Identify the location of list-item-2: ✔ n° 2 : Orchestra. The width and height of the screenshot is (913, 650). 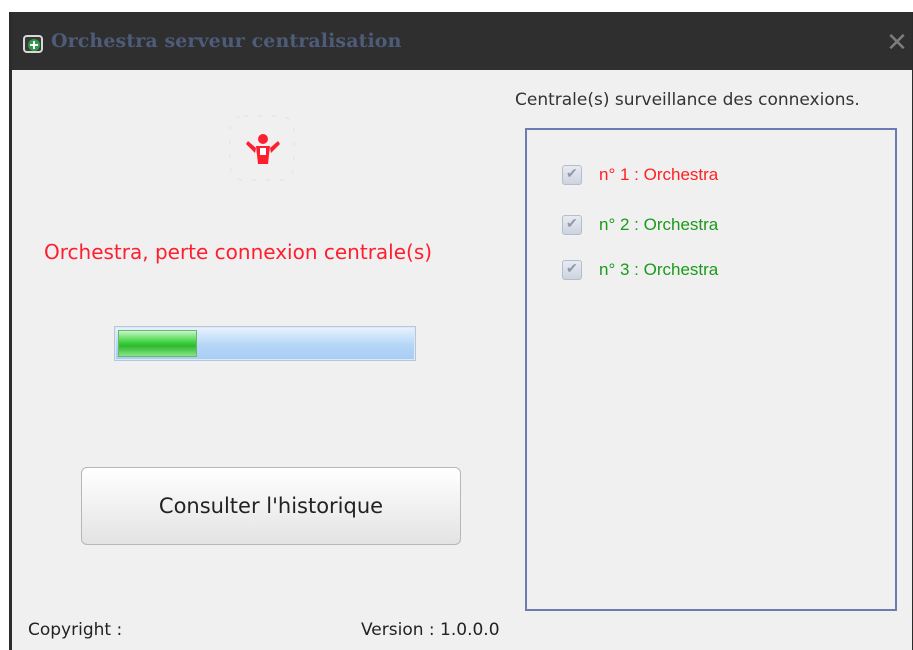
(640, 225).